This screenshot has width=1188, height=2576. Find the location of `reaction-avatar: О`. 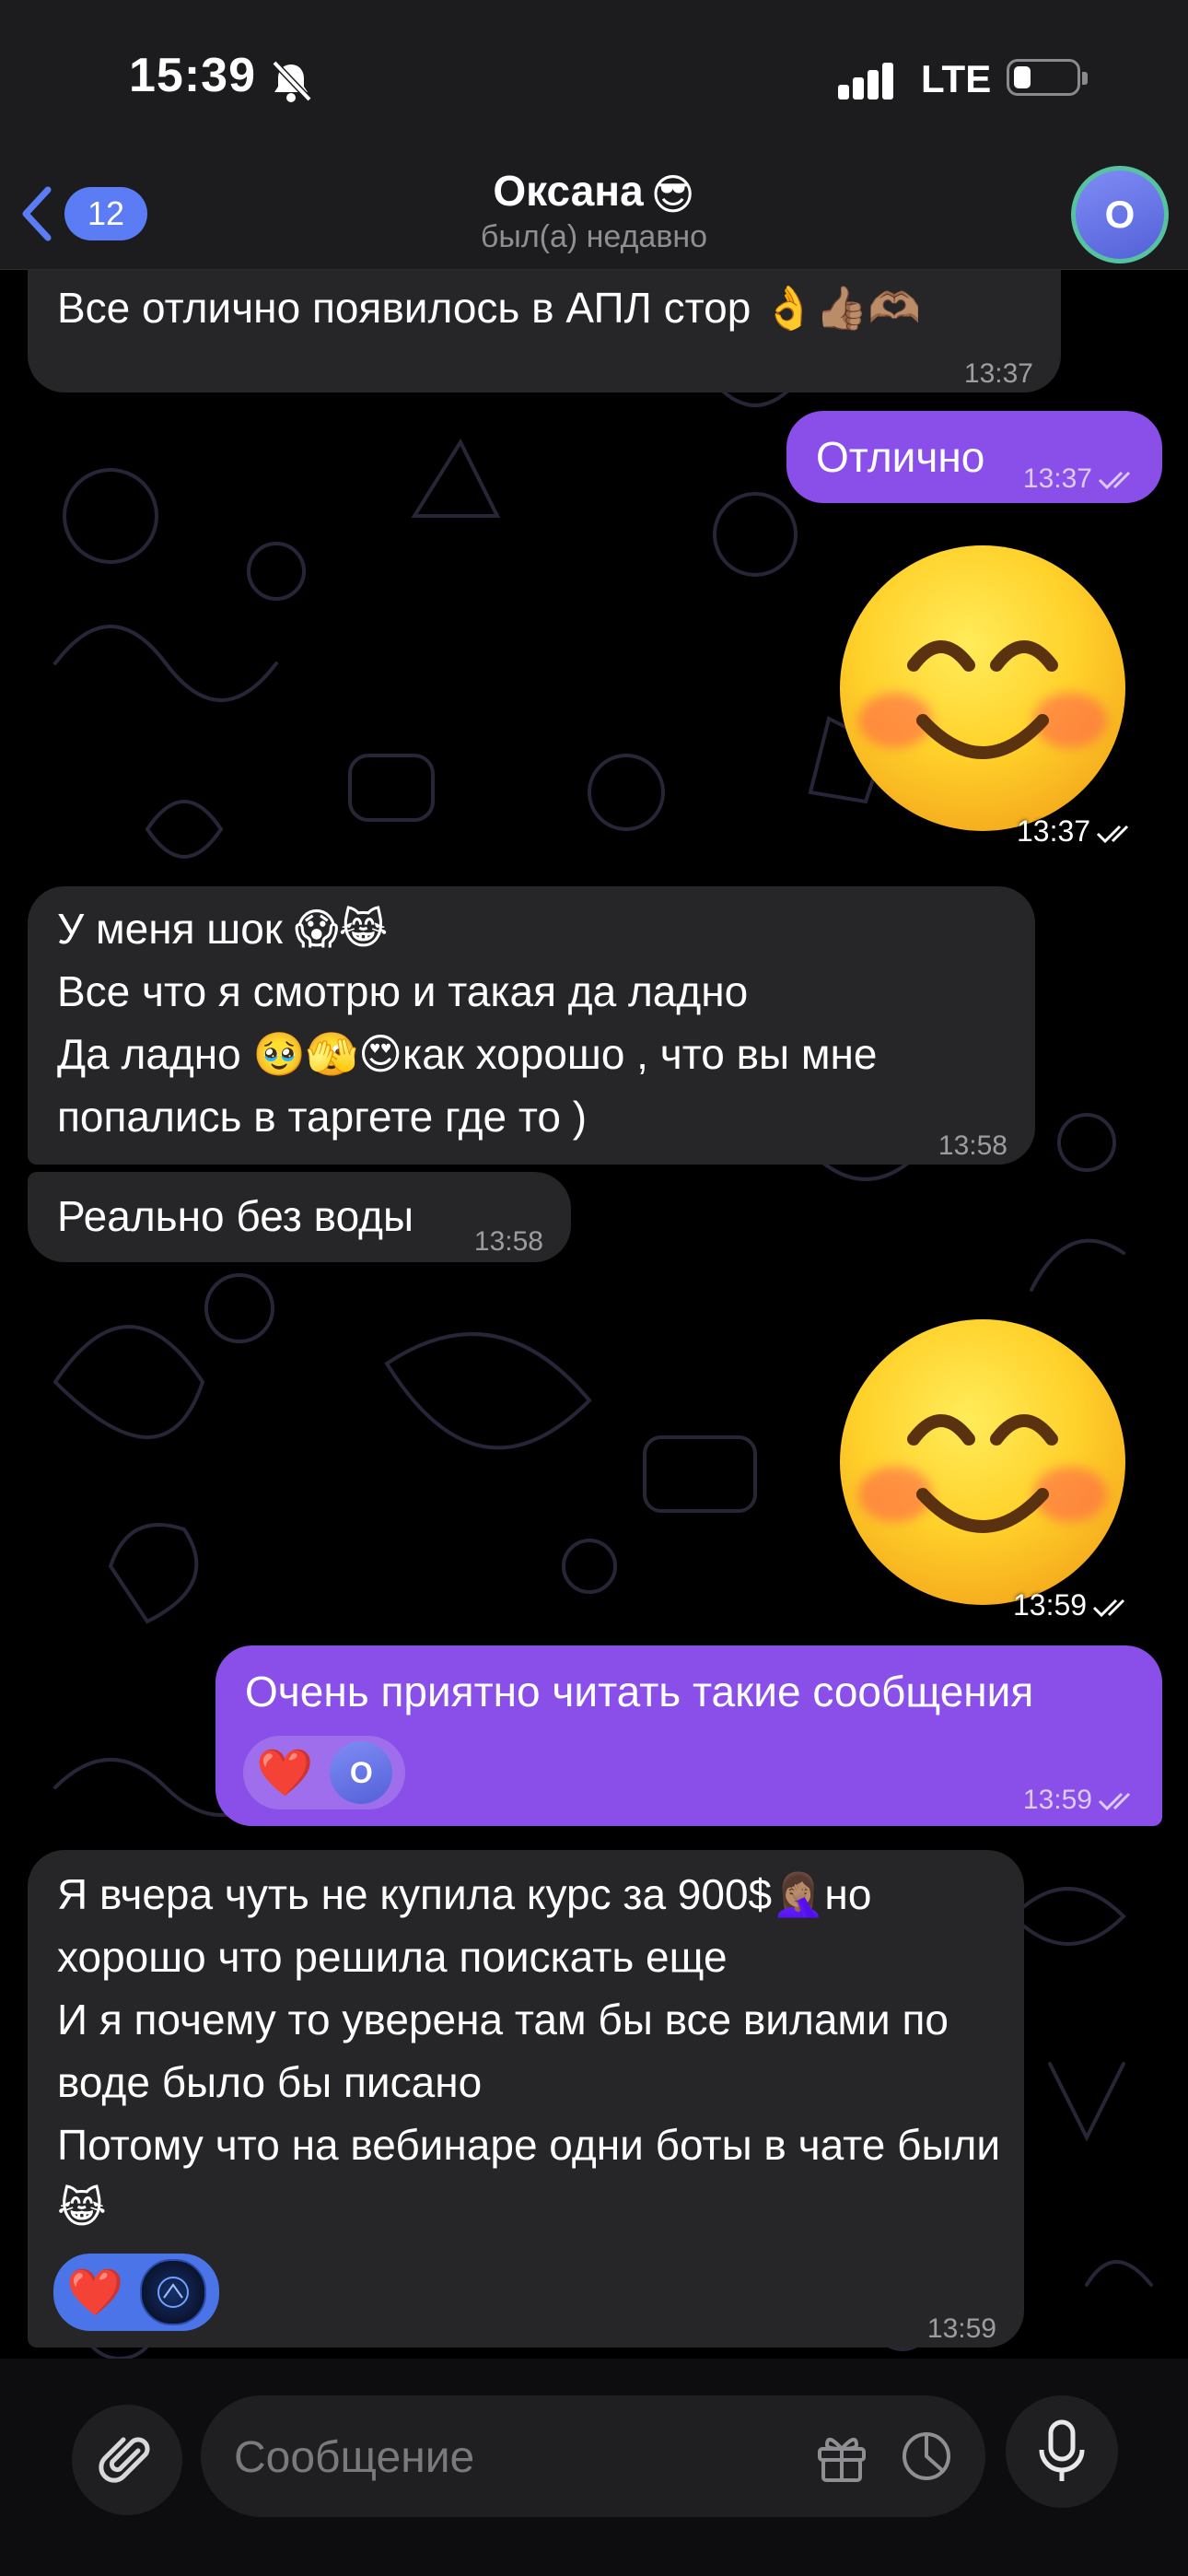

reaction-avatar: О is located at coordinates (361, 1772).